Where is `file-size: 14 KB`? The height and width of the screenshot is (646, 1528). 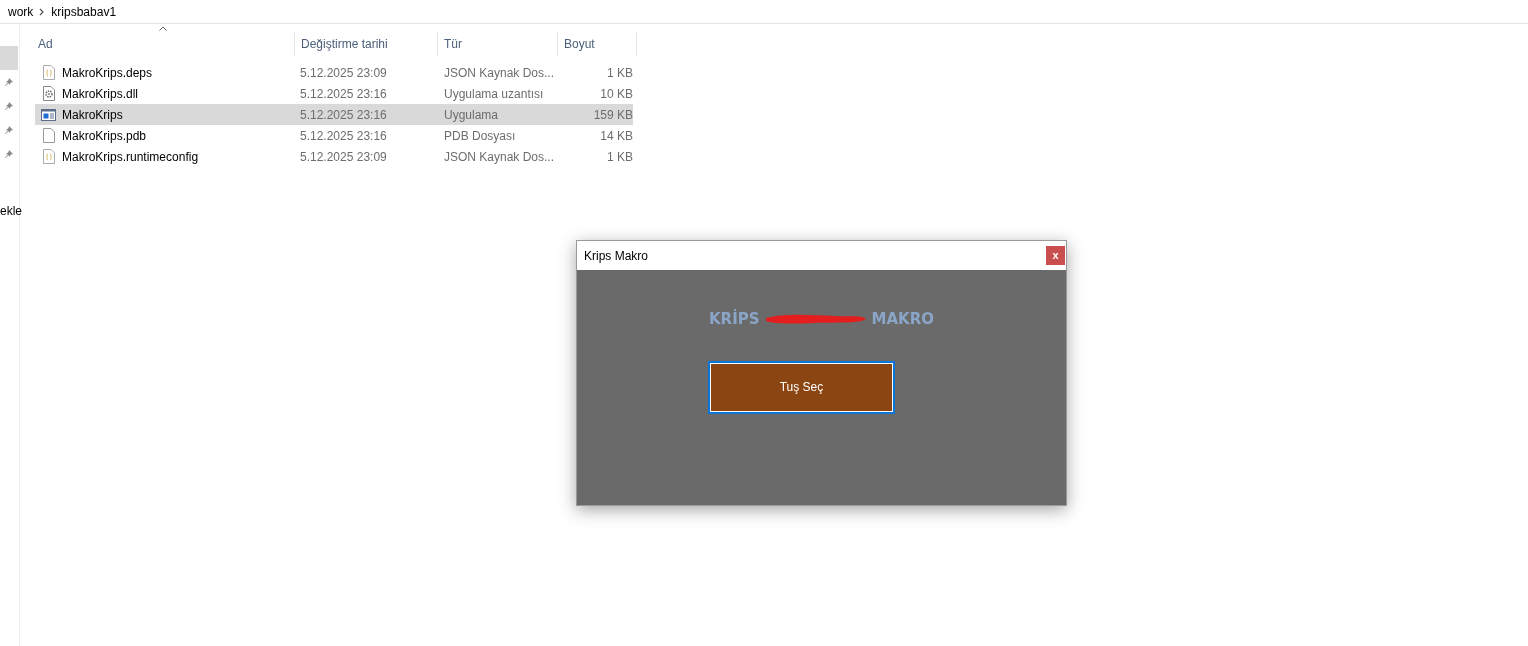 file-size: 14 KB is located at coordinates (616, 135).